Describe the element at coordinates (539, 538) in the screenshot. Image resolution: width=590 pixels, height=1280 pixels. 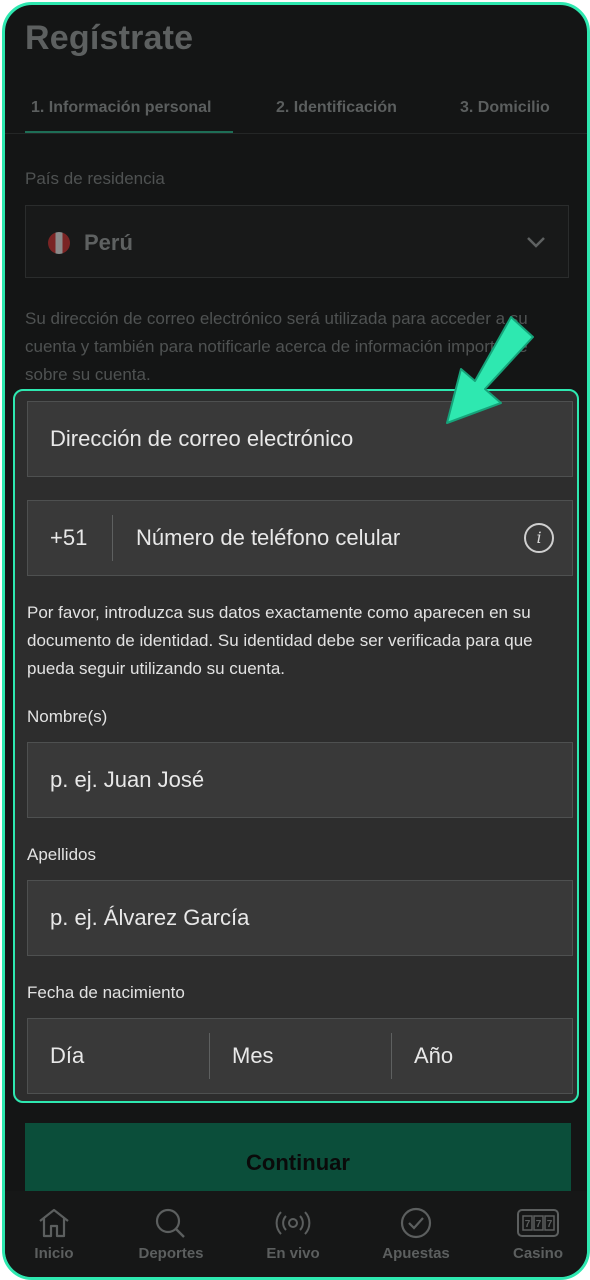
I see `info-icon: i` at that location.